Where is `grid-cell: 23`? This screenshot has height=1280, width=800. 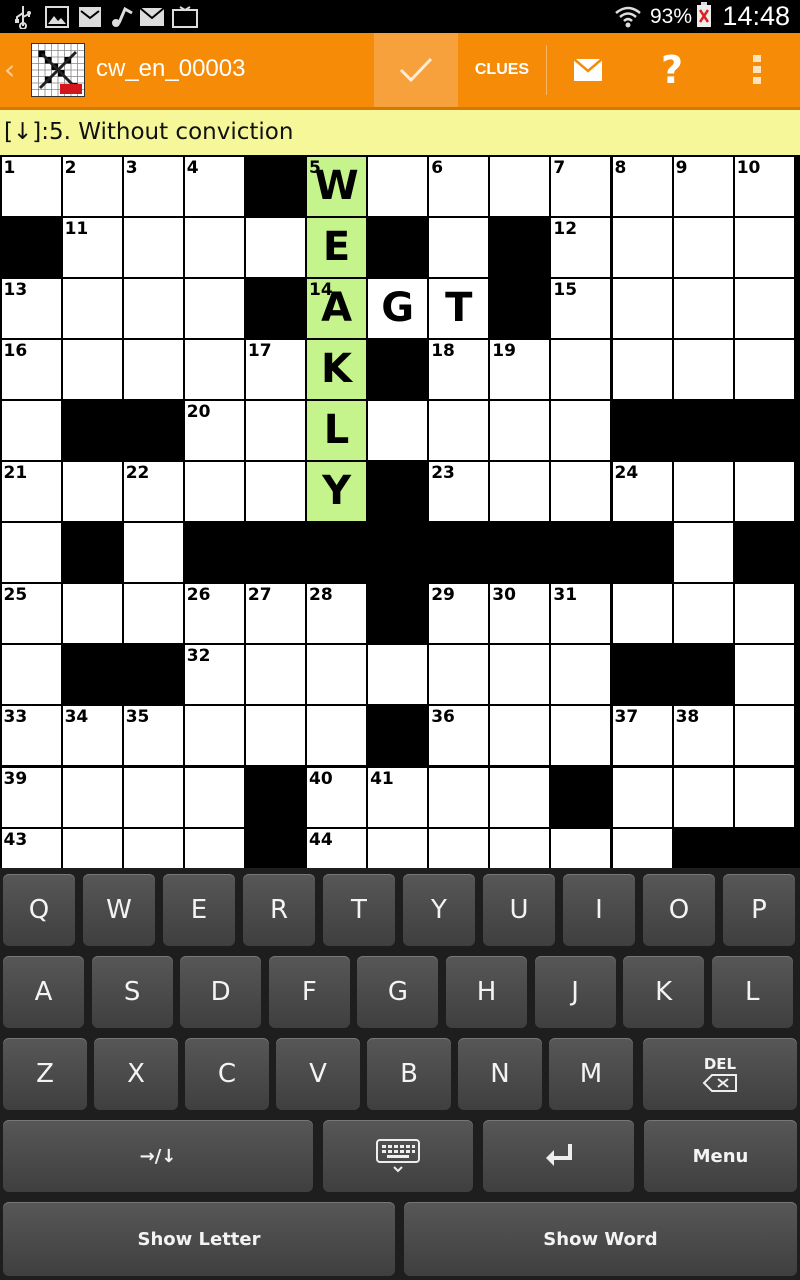 grid-cell: 23 is located at coordinates (459, 492).